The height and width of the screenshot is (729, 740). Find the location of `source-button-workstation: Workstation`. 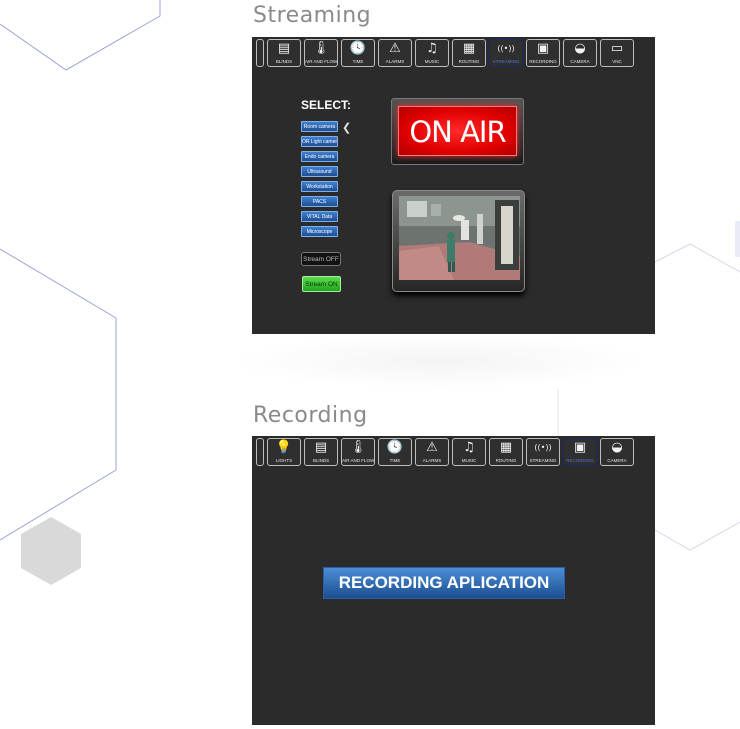

source-button-workstation: Workstation is located at coordinates (319, 186).